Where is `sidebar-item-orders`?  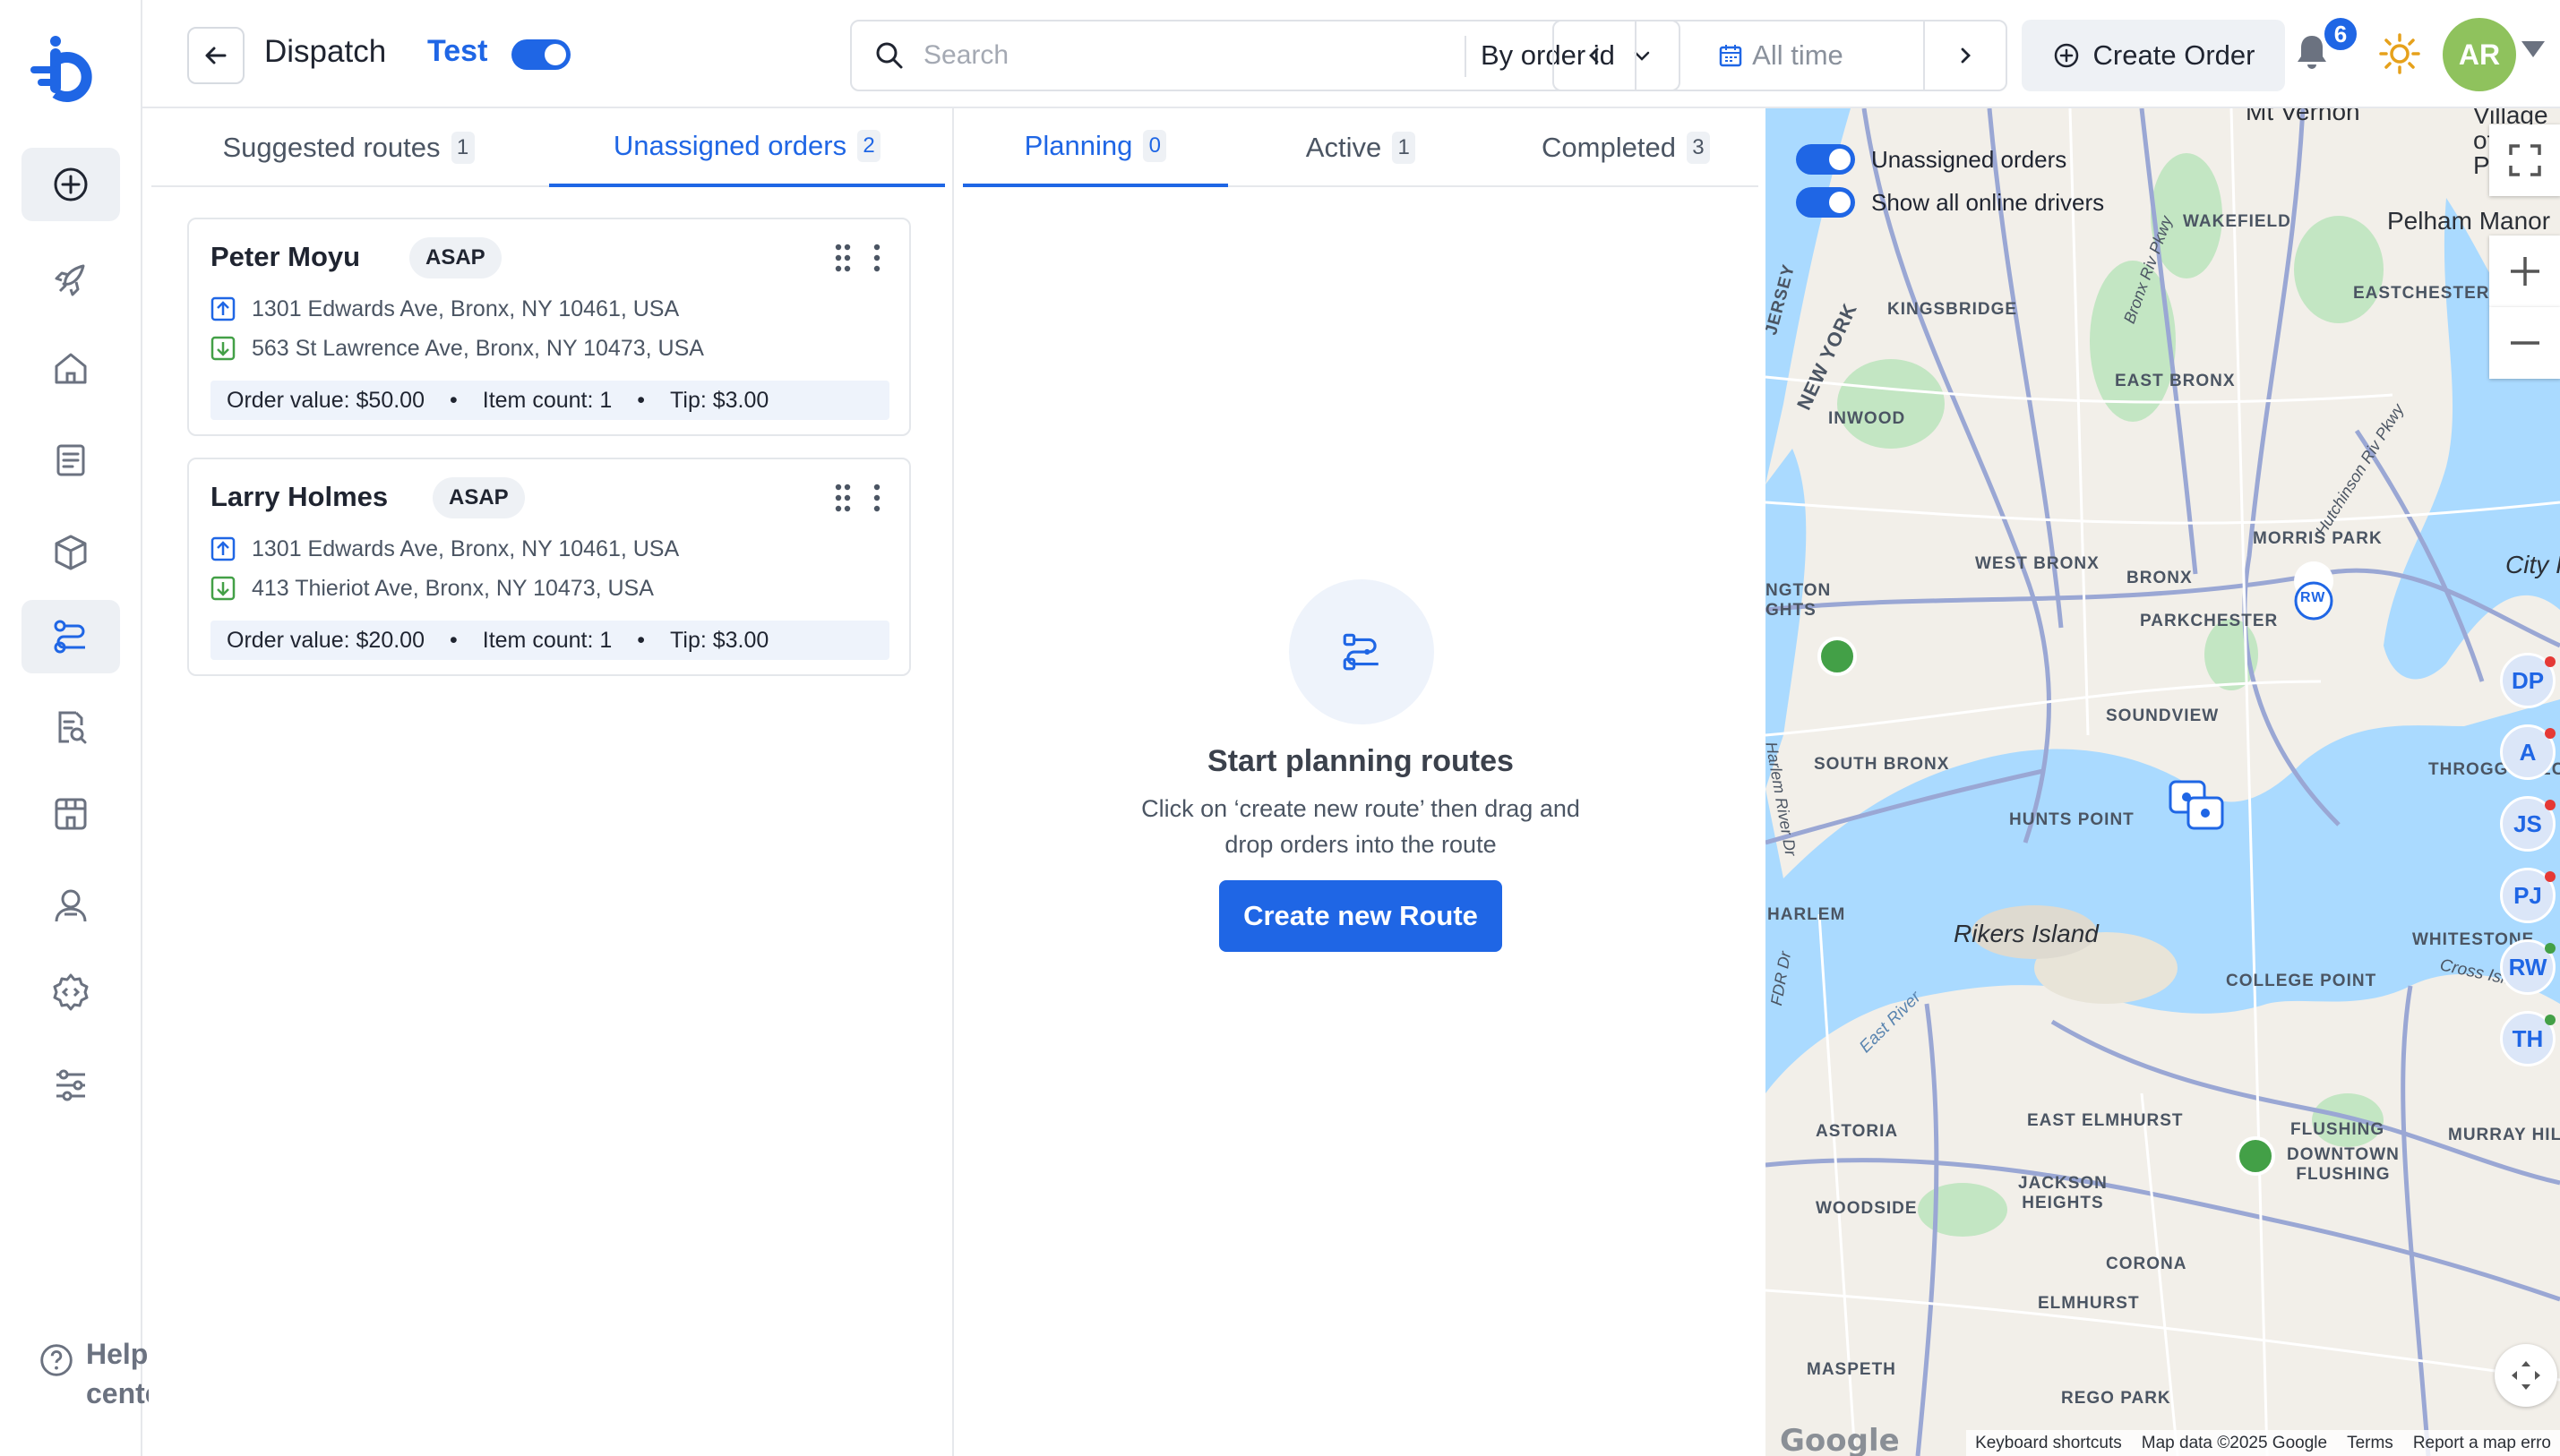
sidebar-item-orders is located at coordinates (71, 460).